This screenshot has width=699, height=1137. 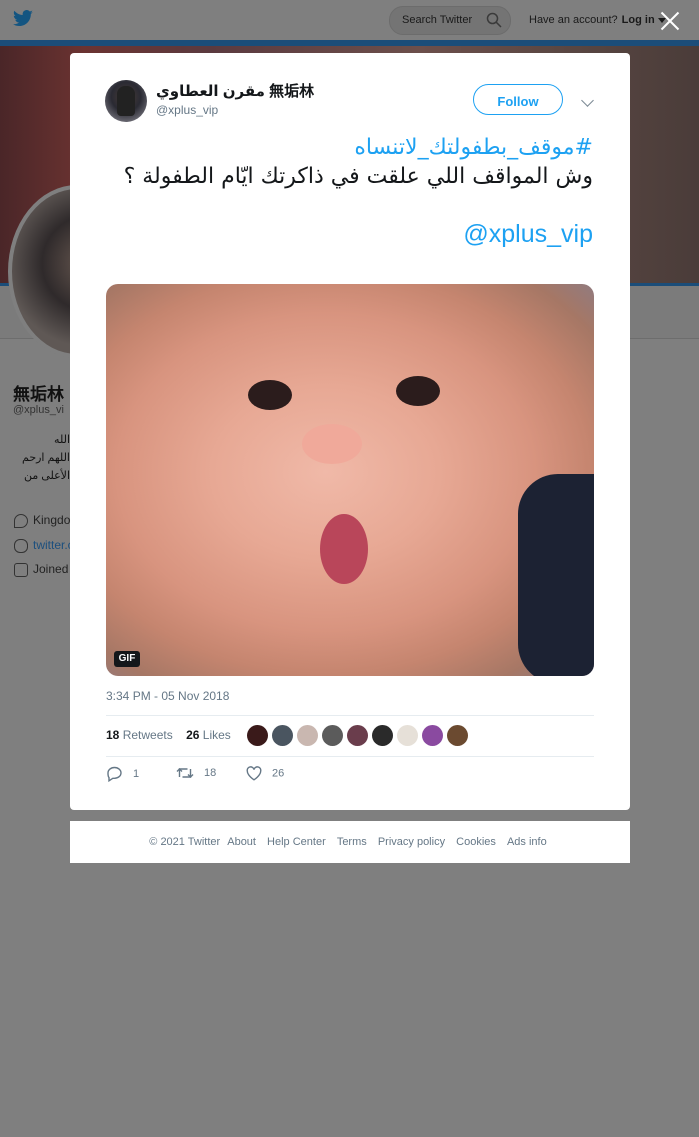 I want to click on retweet-icon, so click(x=185, y=773).